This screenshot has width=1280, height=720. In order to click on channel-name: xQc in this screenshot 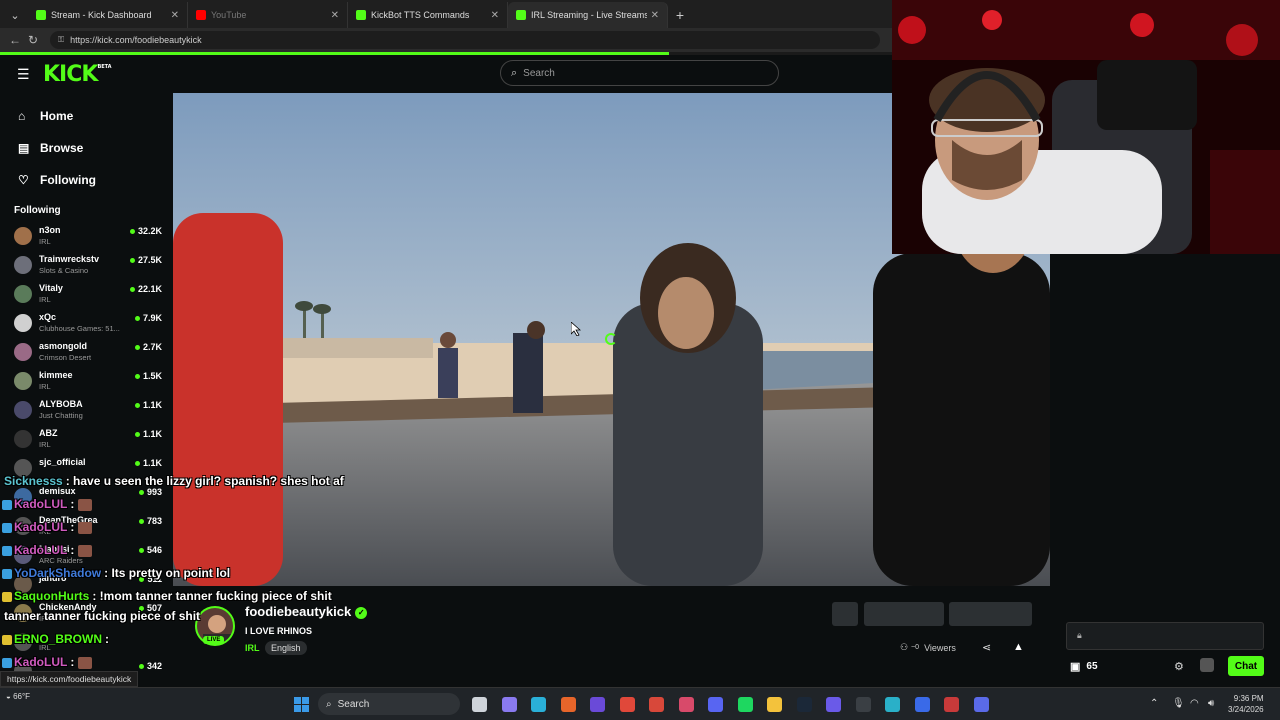, I will do `click(48, 317)`.